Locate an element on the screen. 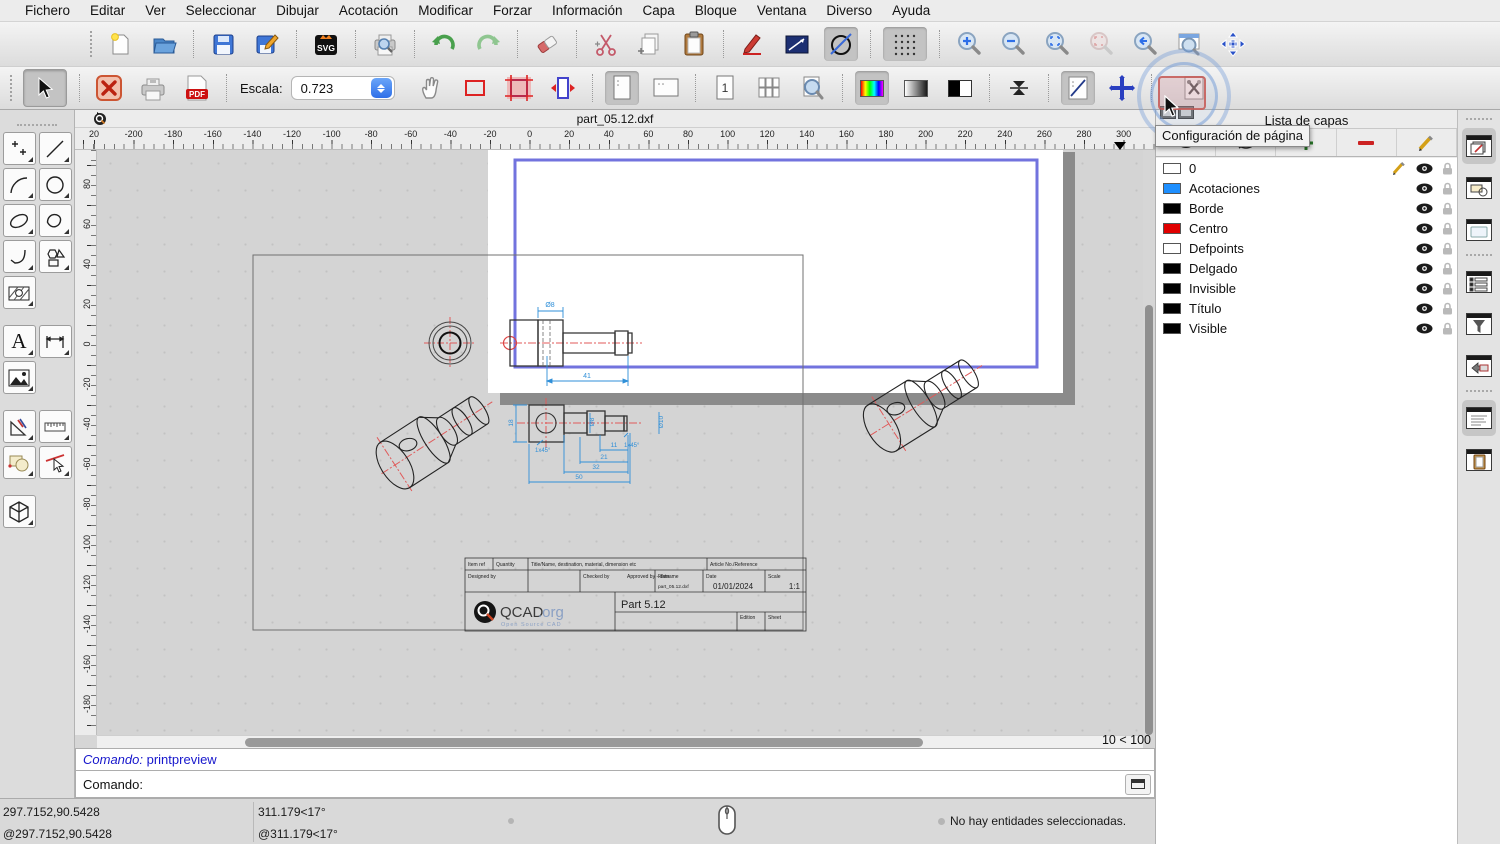 The height and width of the screenshot is (844, 1500). line-tools-button is located at coordinates (55, 148).